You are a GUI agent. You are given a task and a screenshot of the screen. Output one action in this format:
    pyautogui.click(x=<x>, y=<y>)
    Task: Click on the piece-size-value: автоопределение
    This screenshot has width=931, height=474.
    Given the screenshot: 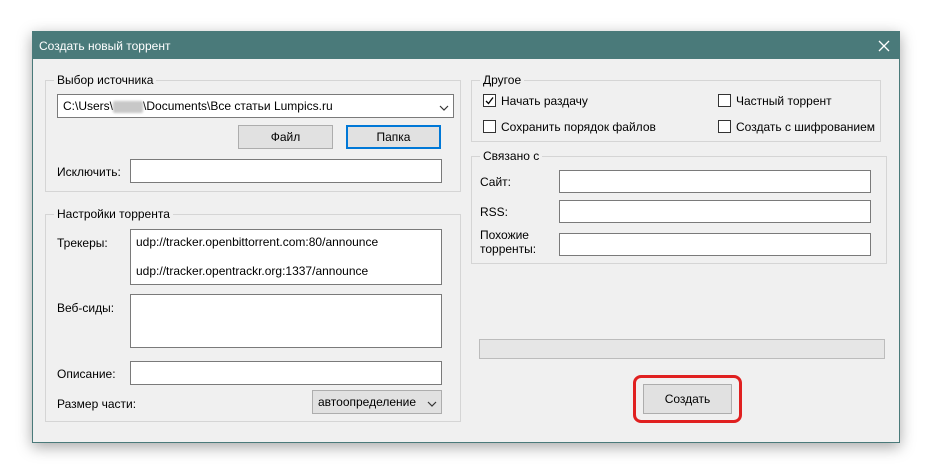 What is the action you would take?
    pyautogui.click(x=367, y=402)
    